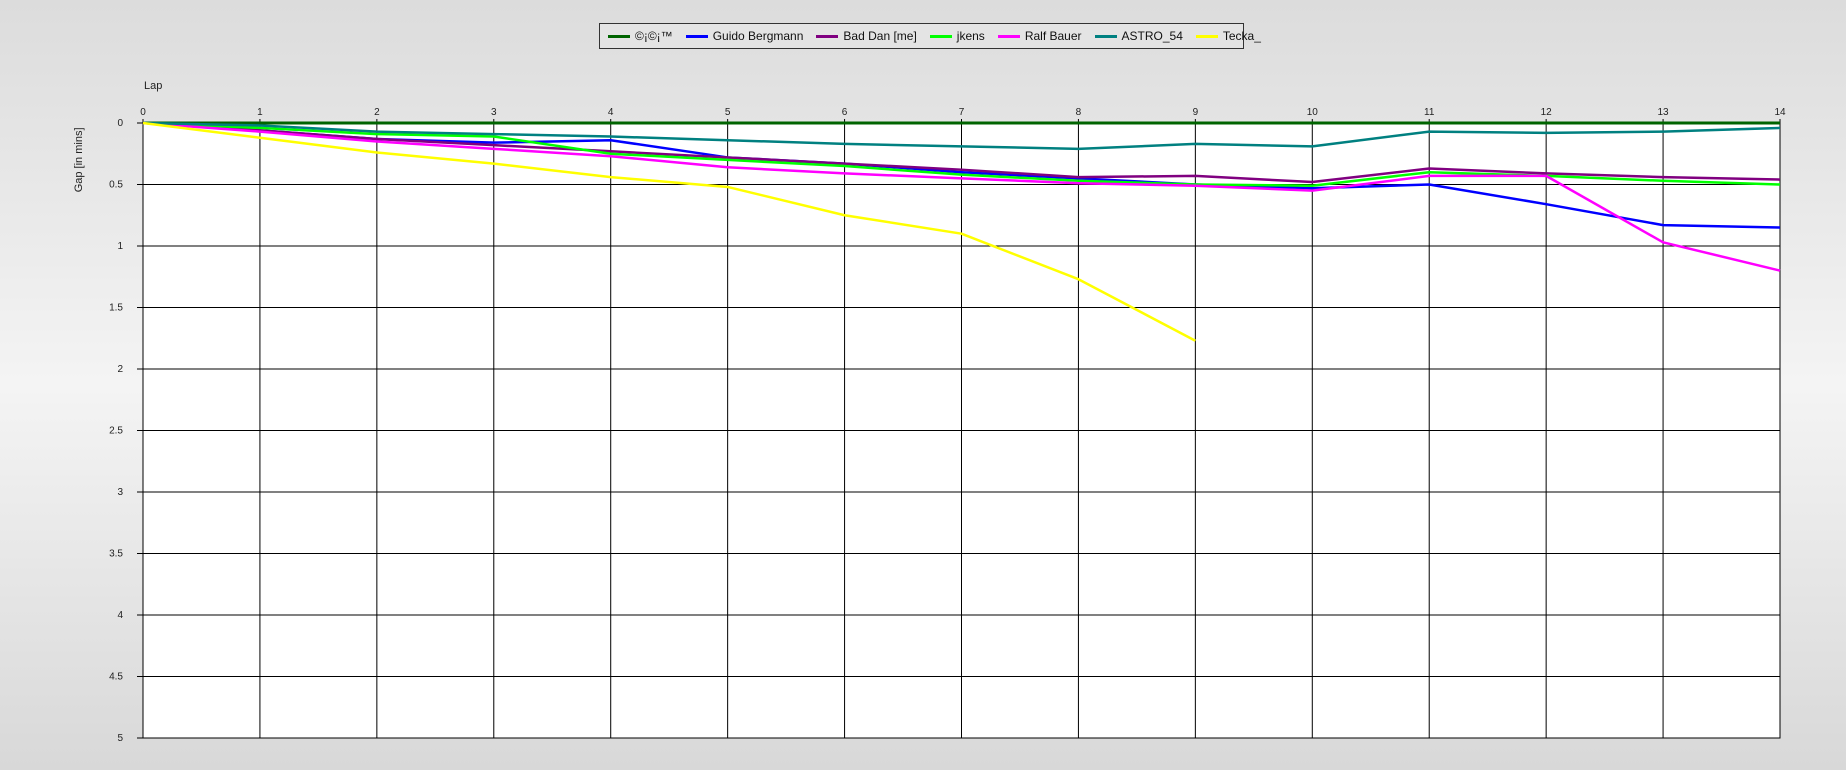 Image resolution: width=1846 pixels, height=770 pixels. Describe the element at coordinates (962, 112) in the screenshot. I see `x-tick-label: 7` at that location.